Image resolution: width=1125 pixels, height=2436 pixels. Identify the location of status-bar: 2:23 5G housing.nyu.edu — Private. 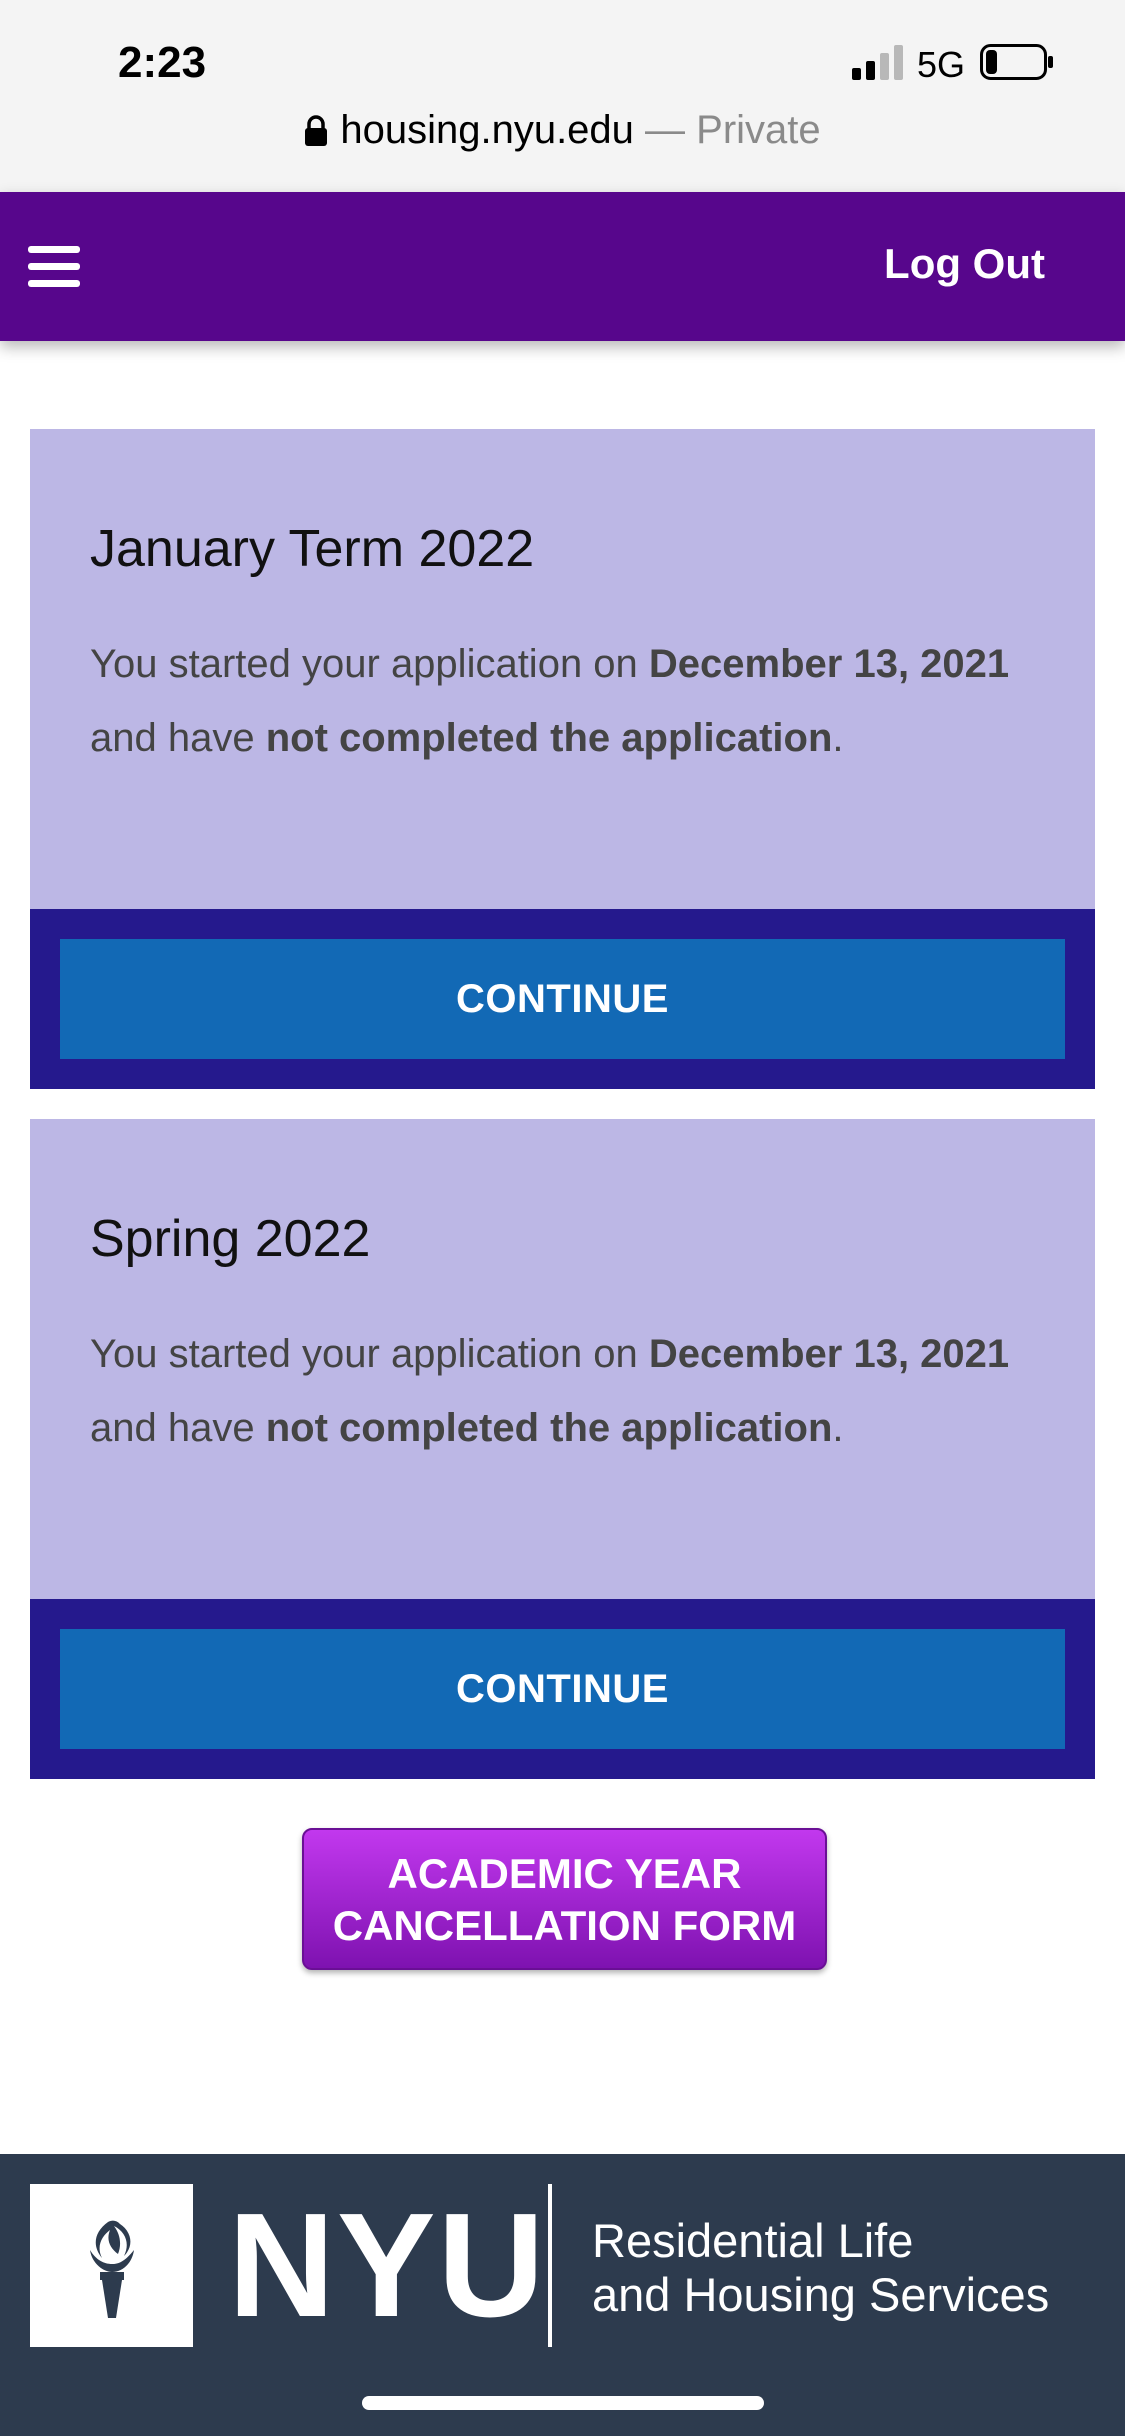
(562, 96).